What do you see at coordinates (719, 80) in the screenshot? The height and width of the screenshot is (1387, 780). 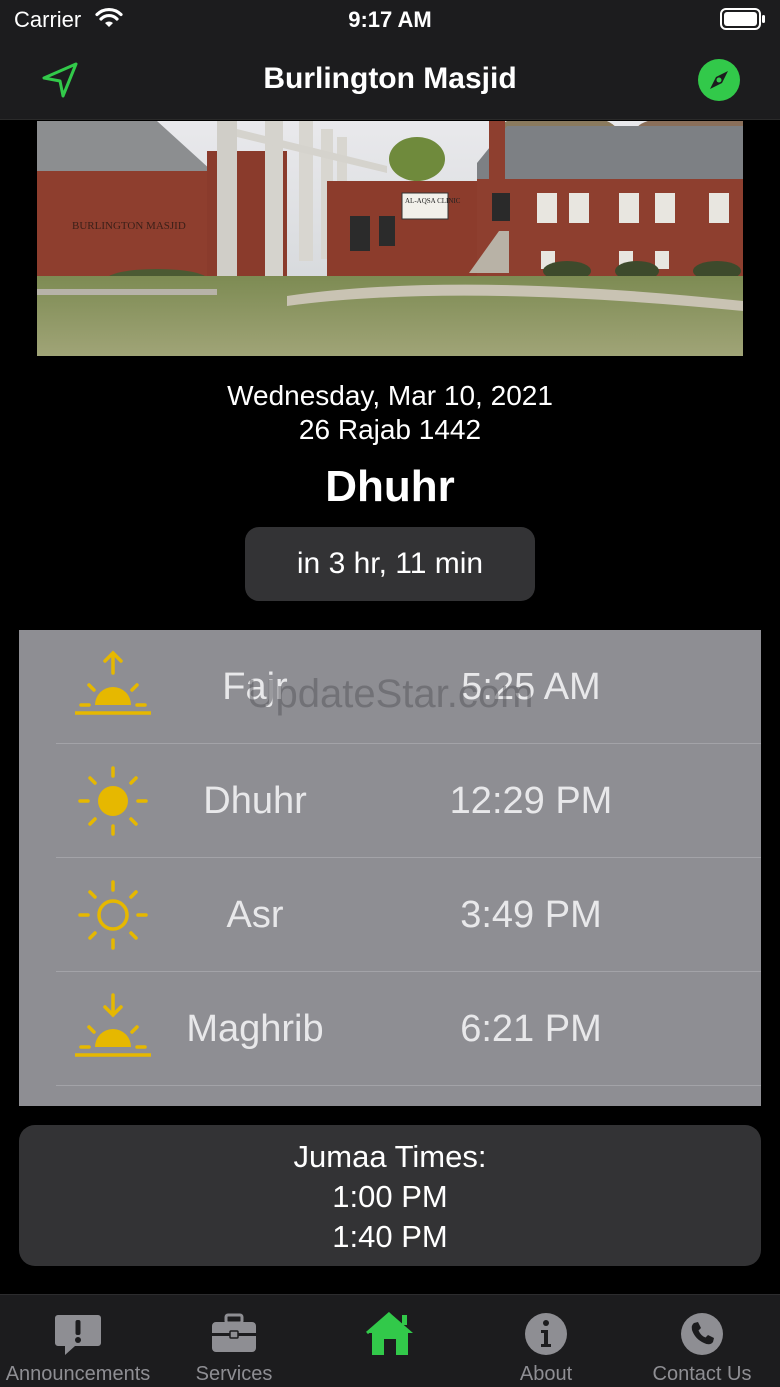 I see `compass-icon` at bounding box center [719, 80].